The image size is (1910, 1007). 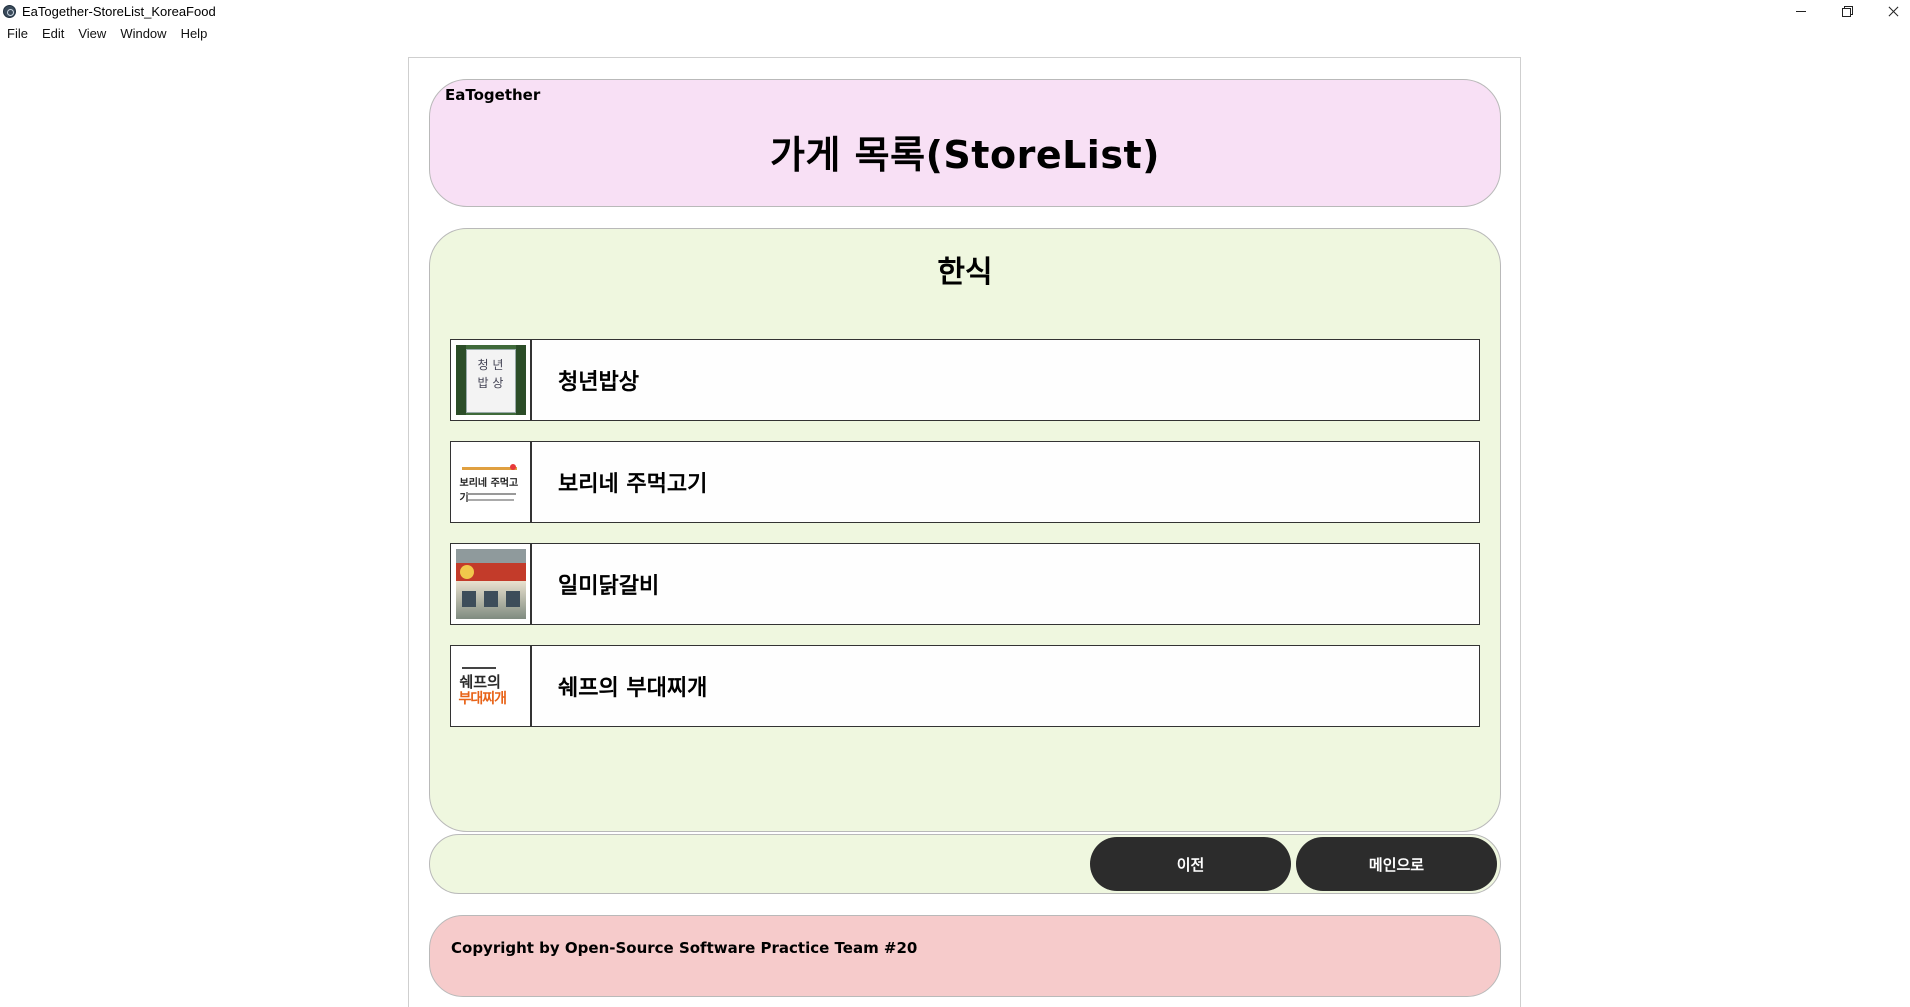 I want to click on store-thumbnail-cell: 보리네 주먹고기, so click(x=491, y=482).